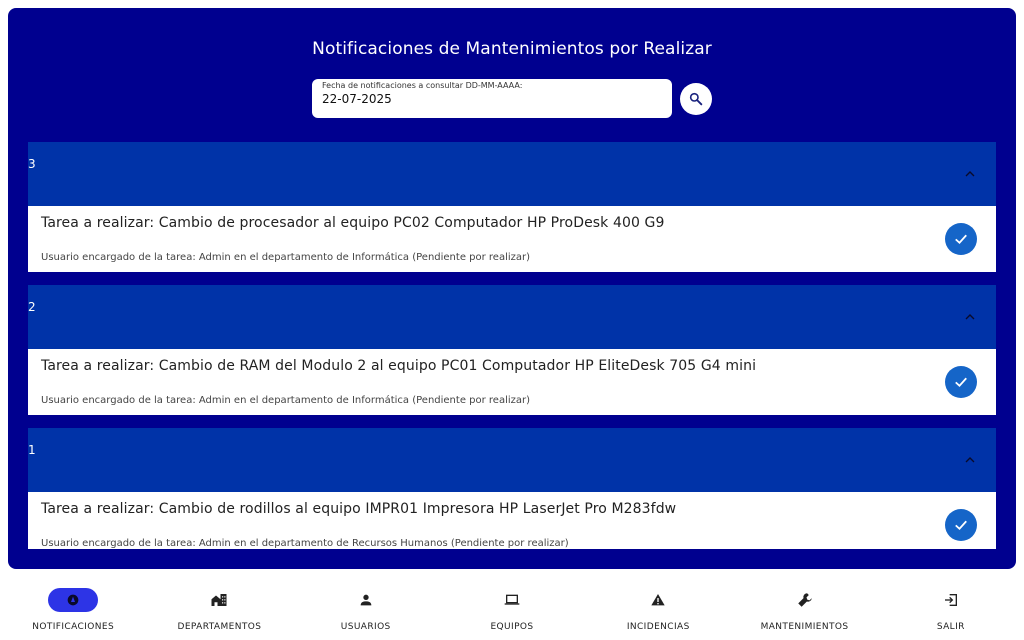 This screenshot has height=640, width=1024. Describe the element at coordinates (512, 317) in the screenshot. I see `group-header: 2` at that location.